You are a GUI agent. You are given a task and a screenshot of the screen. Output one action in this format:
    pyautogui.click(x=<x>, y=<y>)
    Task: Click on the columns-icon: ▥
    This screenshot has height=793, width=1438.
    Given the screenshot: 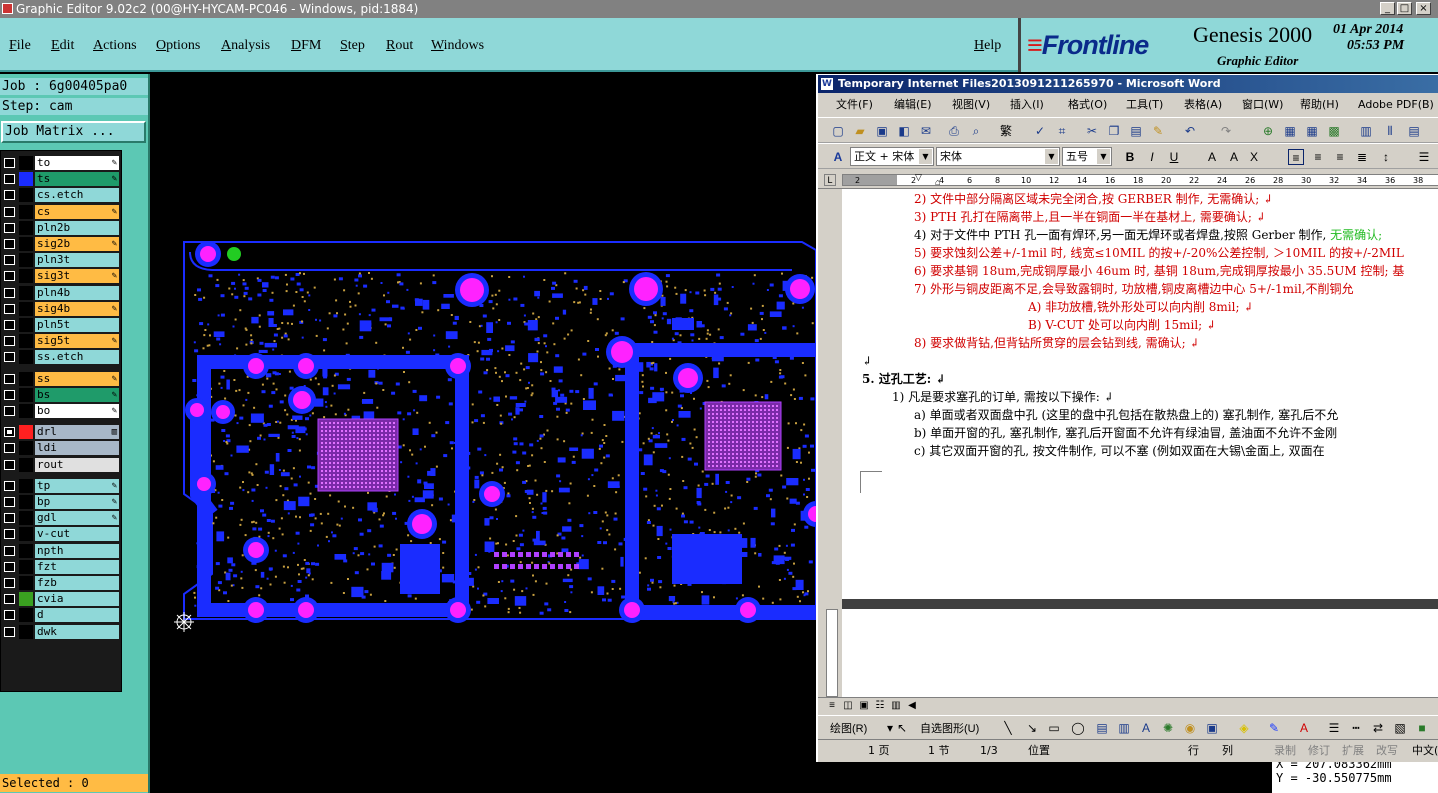 What is the action you would take?
    pyautogui.click(x=1366, y=131)
    